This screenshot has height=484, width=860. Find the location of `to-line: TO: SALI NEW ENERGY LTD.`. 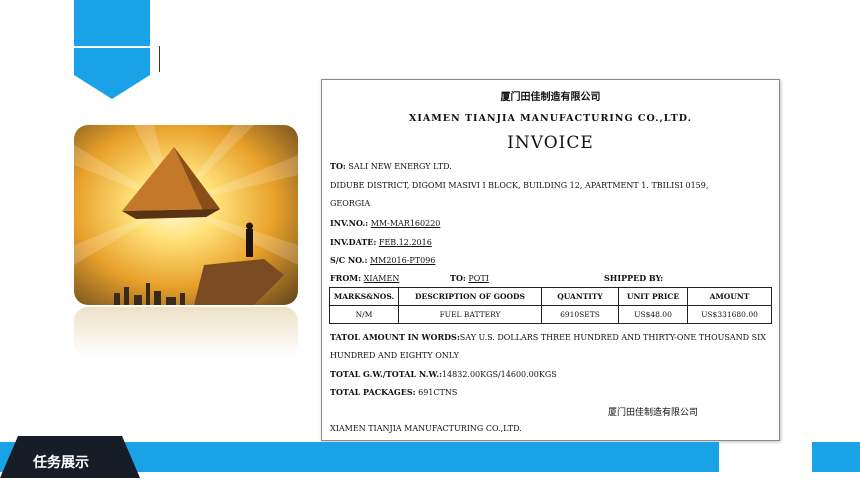

to-line: TO: SALI NEW ENERGY LTD. is located at coordinates (391, 166).